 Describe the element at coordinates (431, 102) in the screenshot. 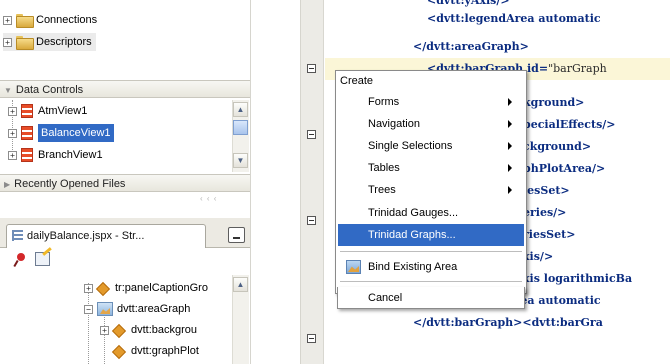

I see `menu-item-forms: Forms` at that location.